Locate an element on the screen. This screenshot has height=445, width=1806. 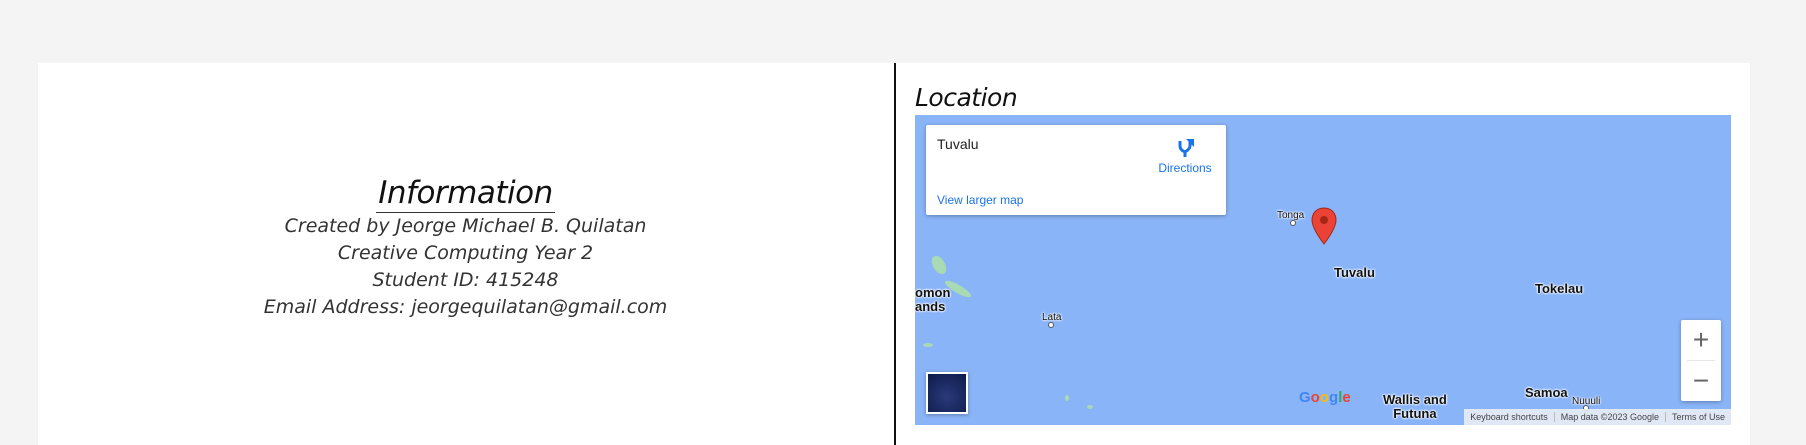
lata-dot is located at coordinates (1051, 325).